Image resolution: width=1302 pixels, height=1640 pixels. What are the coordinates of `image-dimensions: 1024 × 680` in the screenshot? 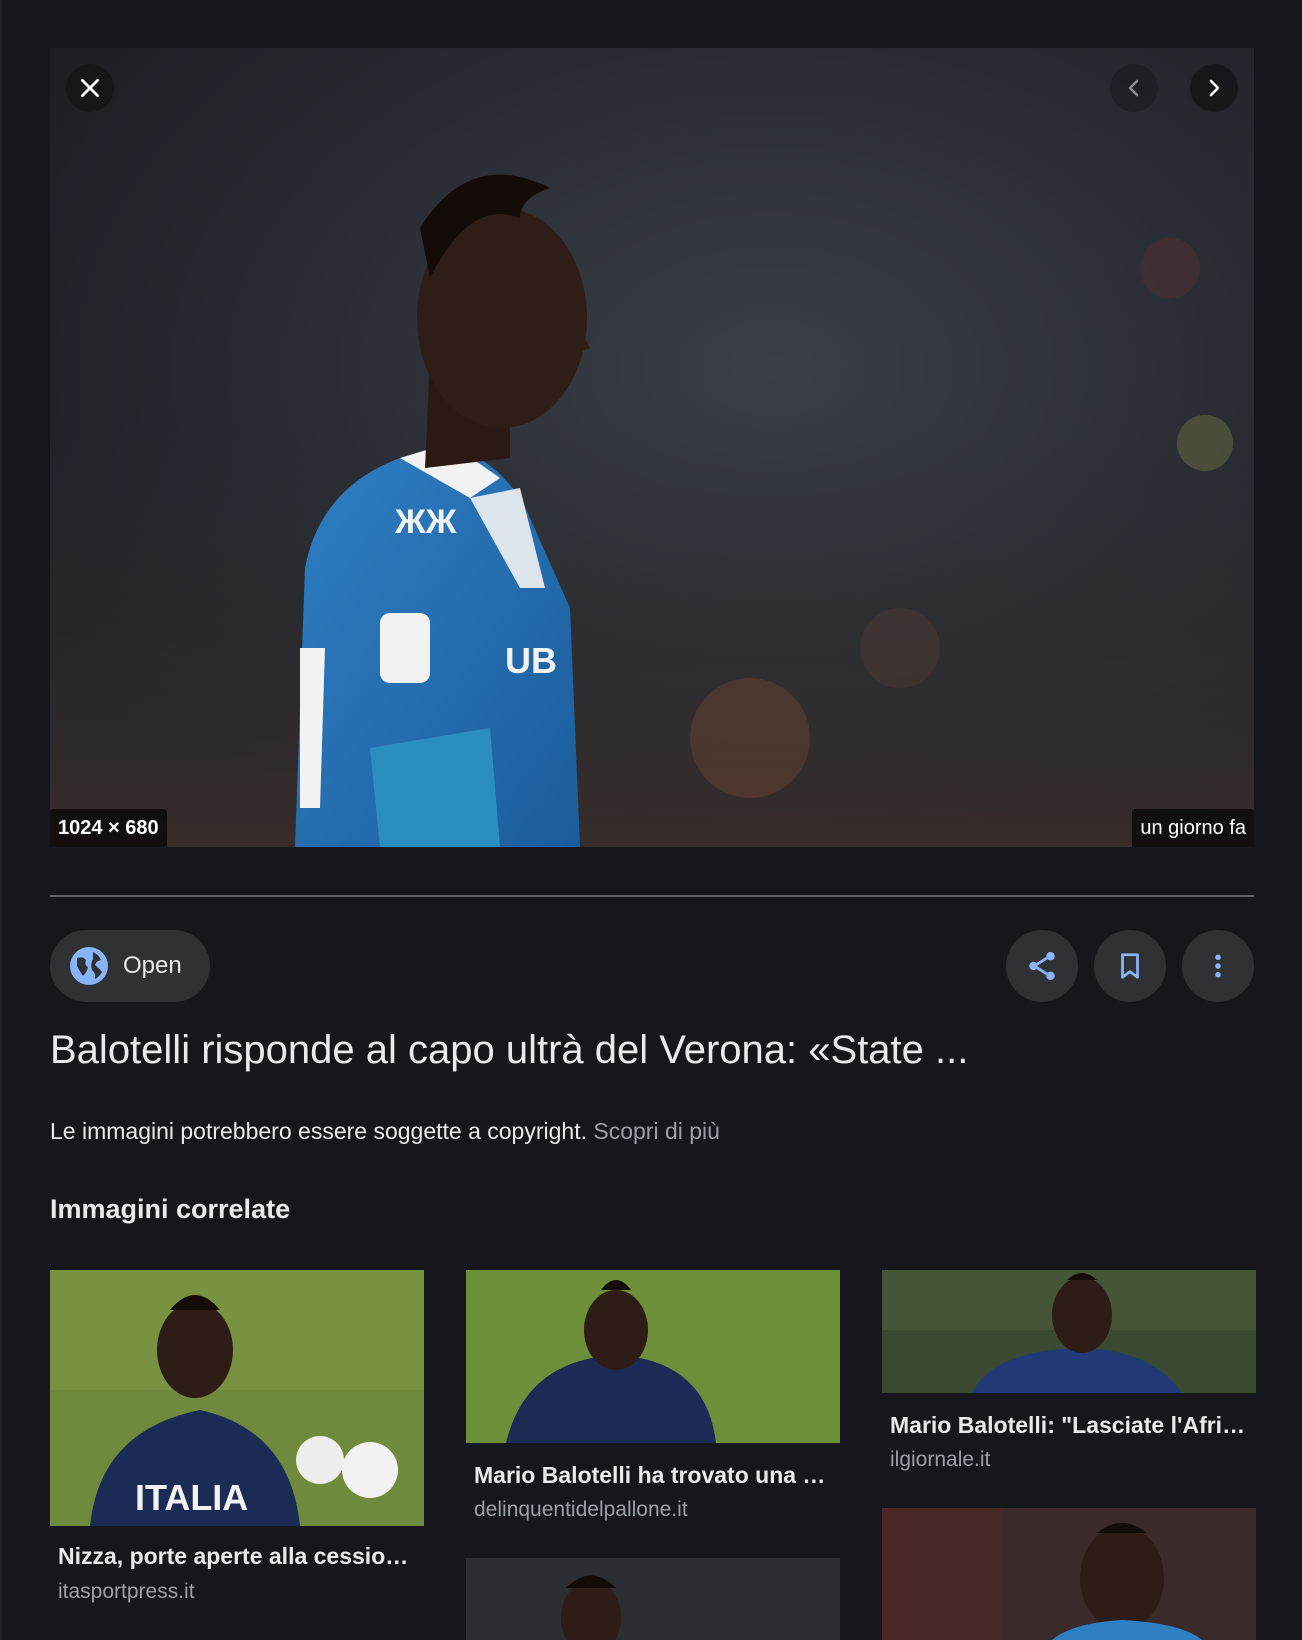 It's located at (108, 828).